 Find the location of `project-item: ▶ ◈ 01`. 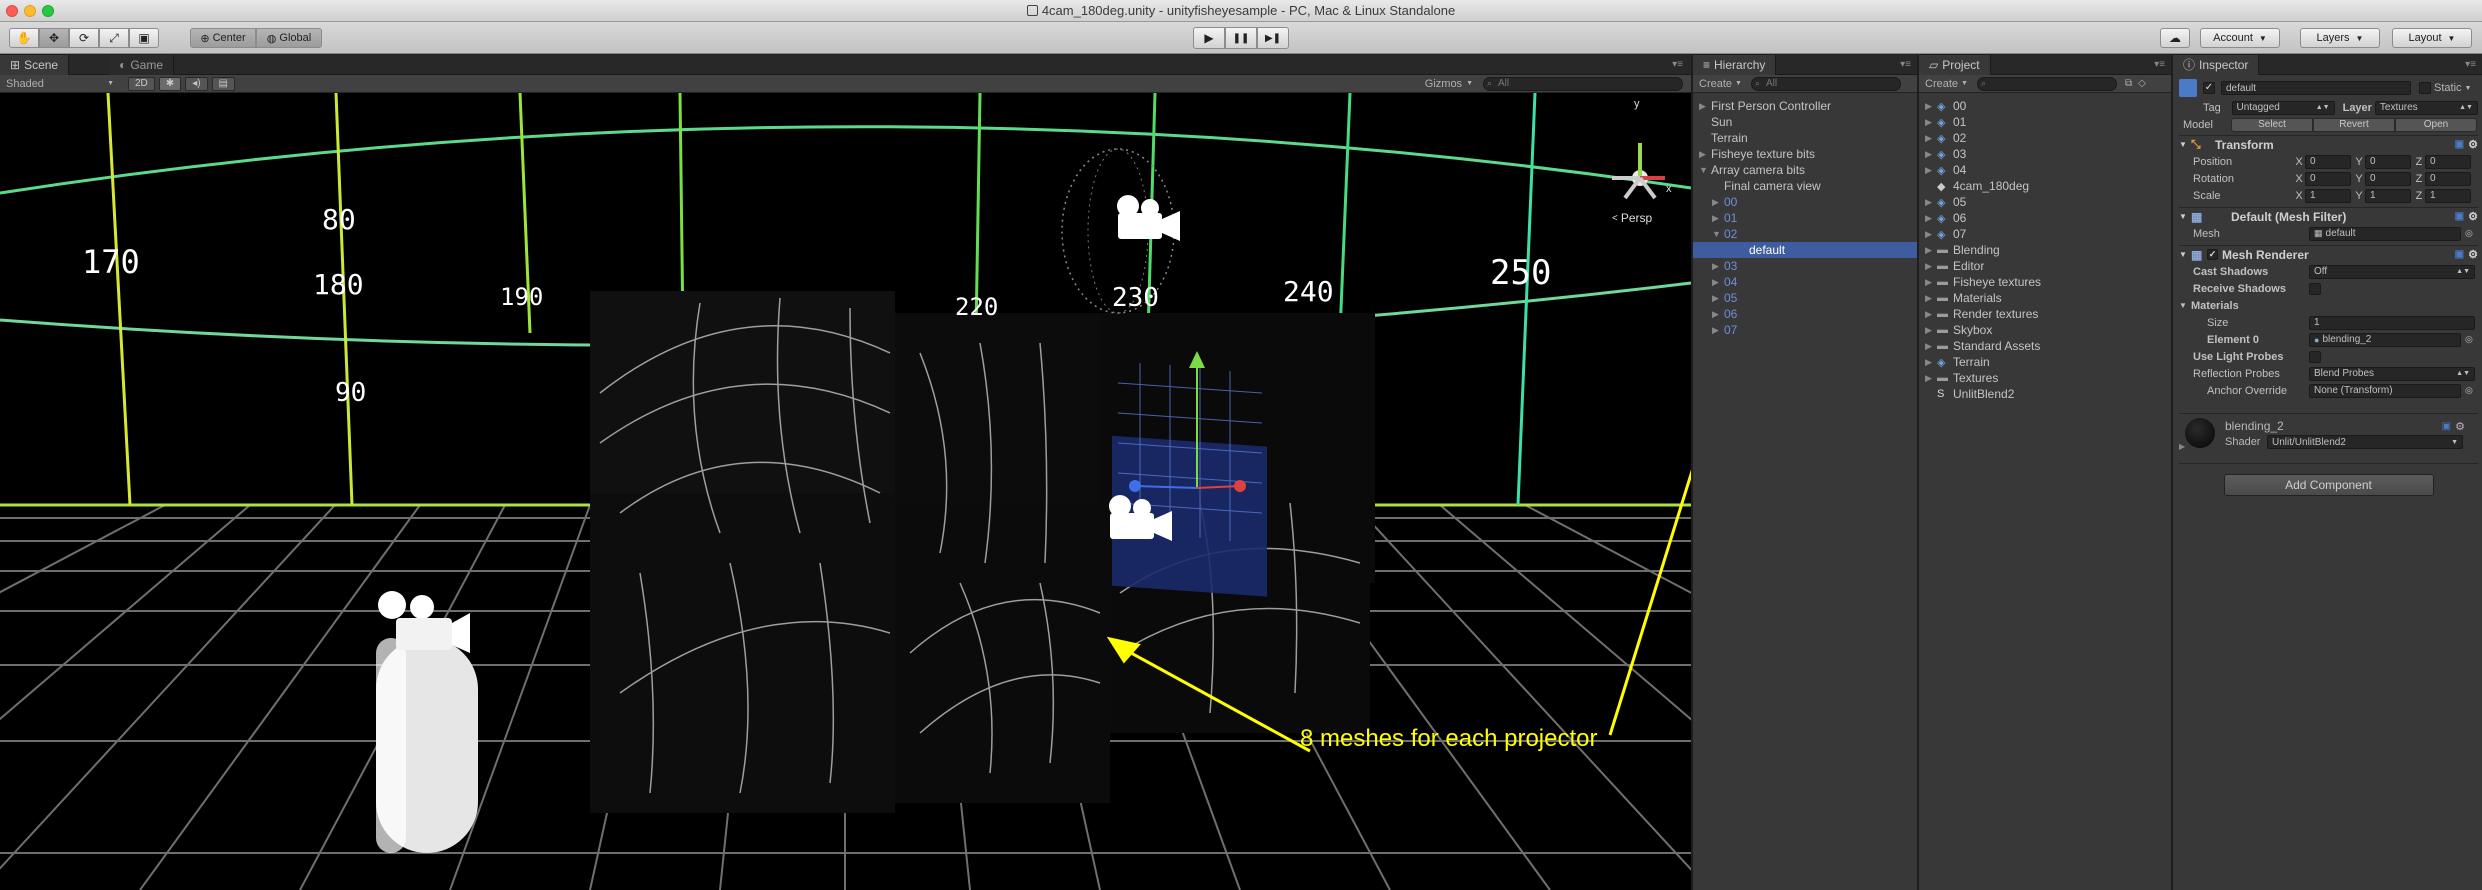

project-item: ▶ ◈ 01 is located at coordinates (2045, 122).